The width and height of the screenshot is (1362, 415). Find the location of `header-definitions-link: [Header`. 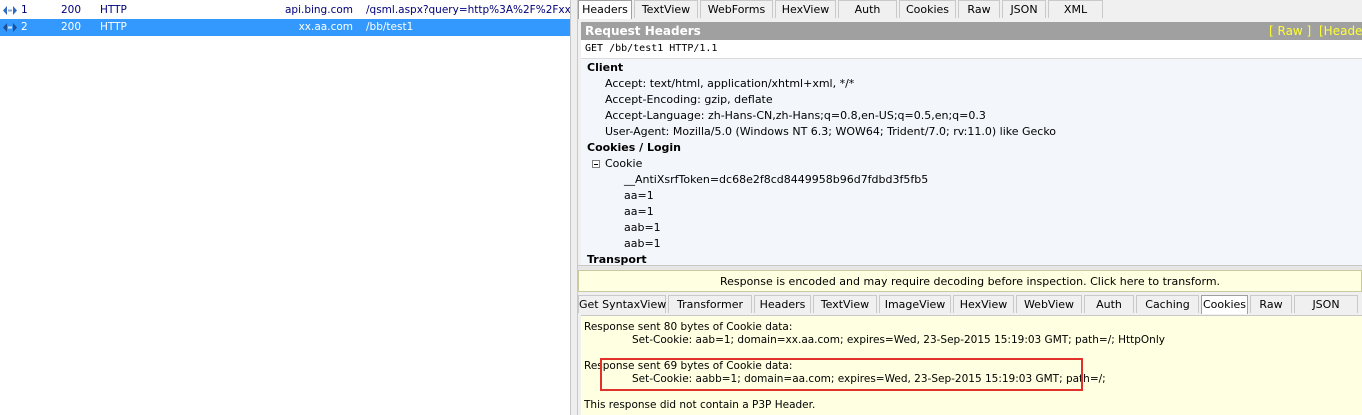

header-definitions-link: [Header is located at coordinates (1340, 31).